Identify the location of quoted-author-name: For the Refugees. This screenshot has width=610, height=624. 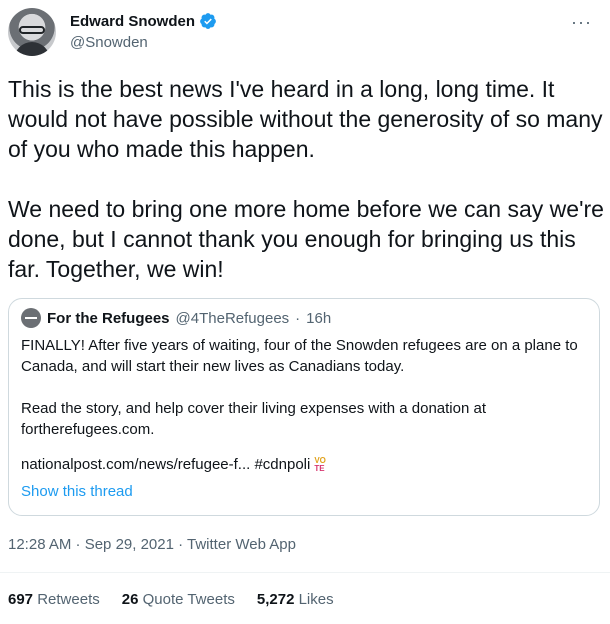
(108, 318).